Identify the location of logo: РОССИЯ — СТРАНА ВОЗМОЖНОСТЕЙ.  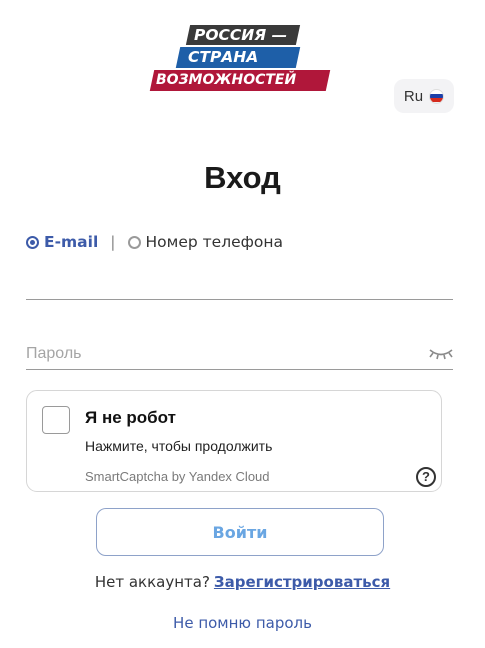
(240, 60).